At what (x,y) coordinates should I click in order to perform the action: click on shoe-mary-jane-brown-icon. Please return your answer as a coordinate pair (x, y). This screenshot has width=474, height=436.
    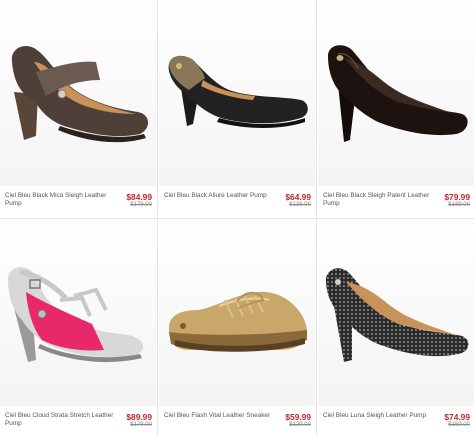
    Looking at the image, I should click on (80, 94).